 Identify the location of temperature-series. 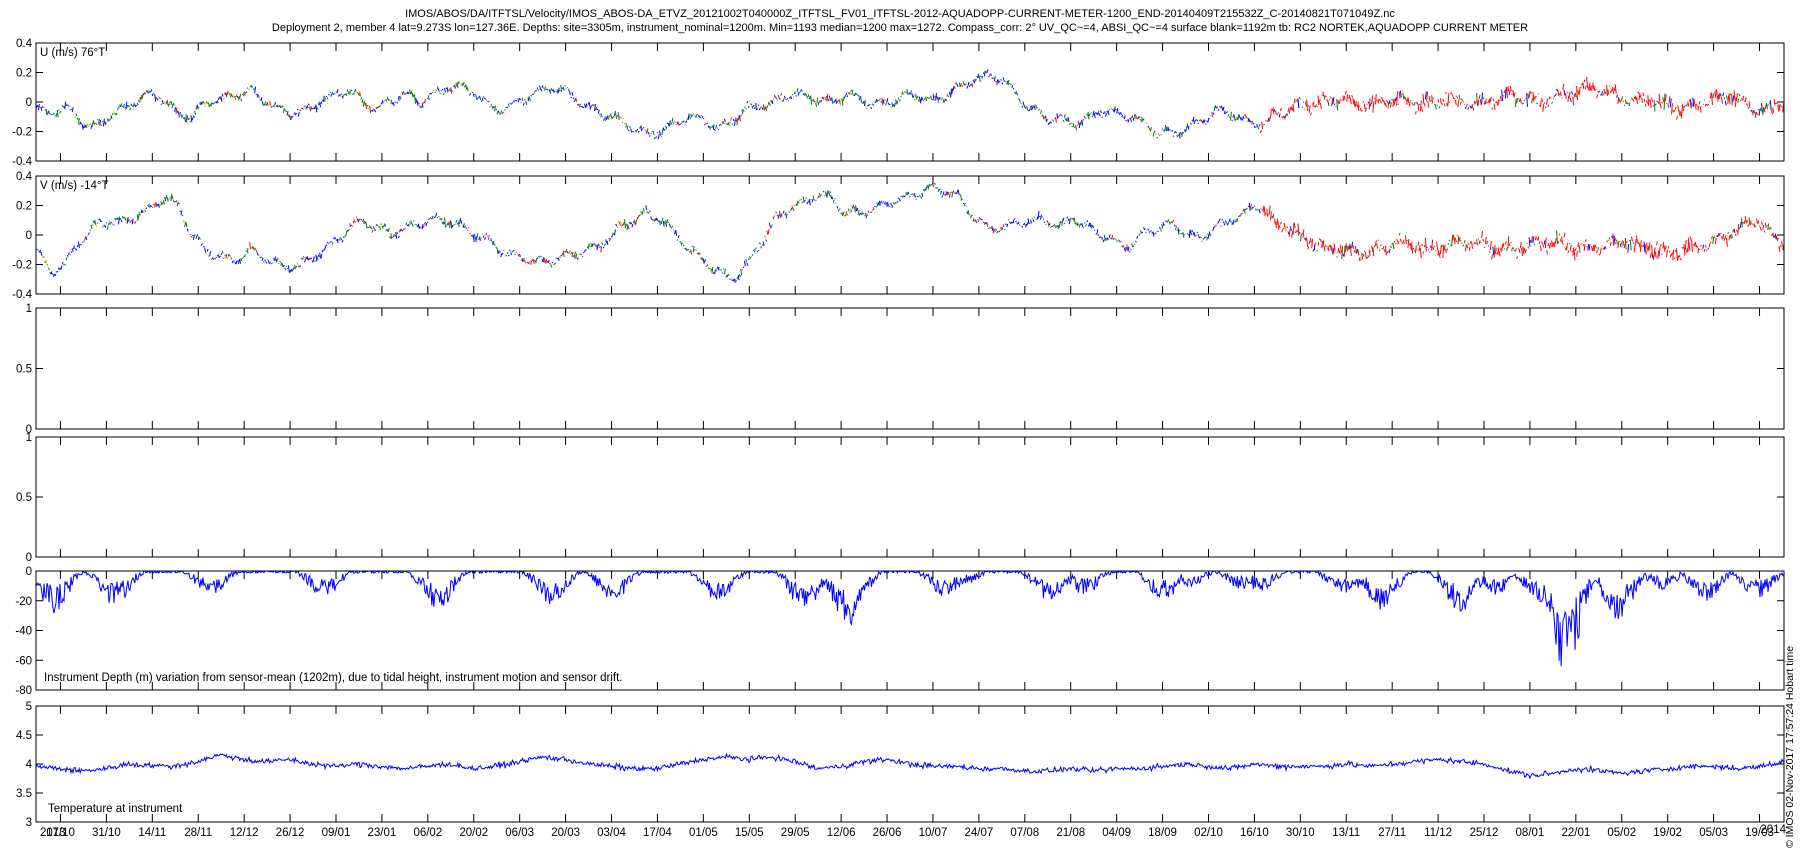
(910, 766).